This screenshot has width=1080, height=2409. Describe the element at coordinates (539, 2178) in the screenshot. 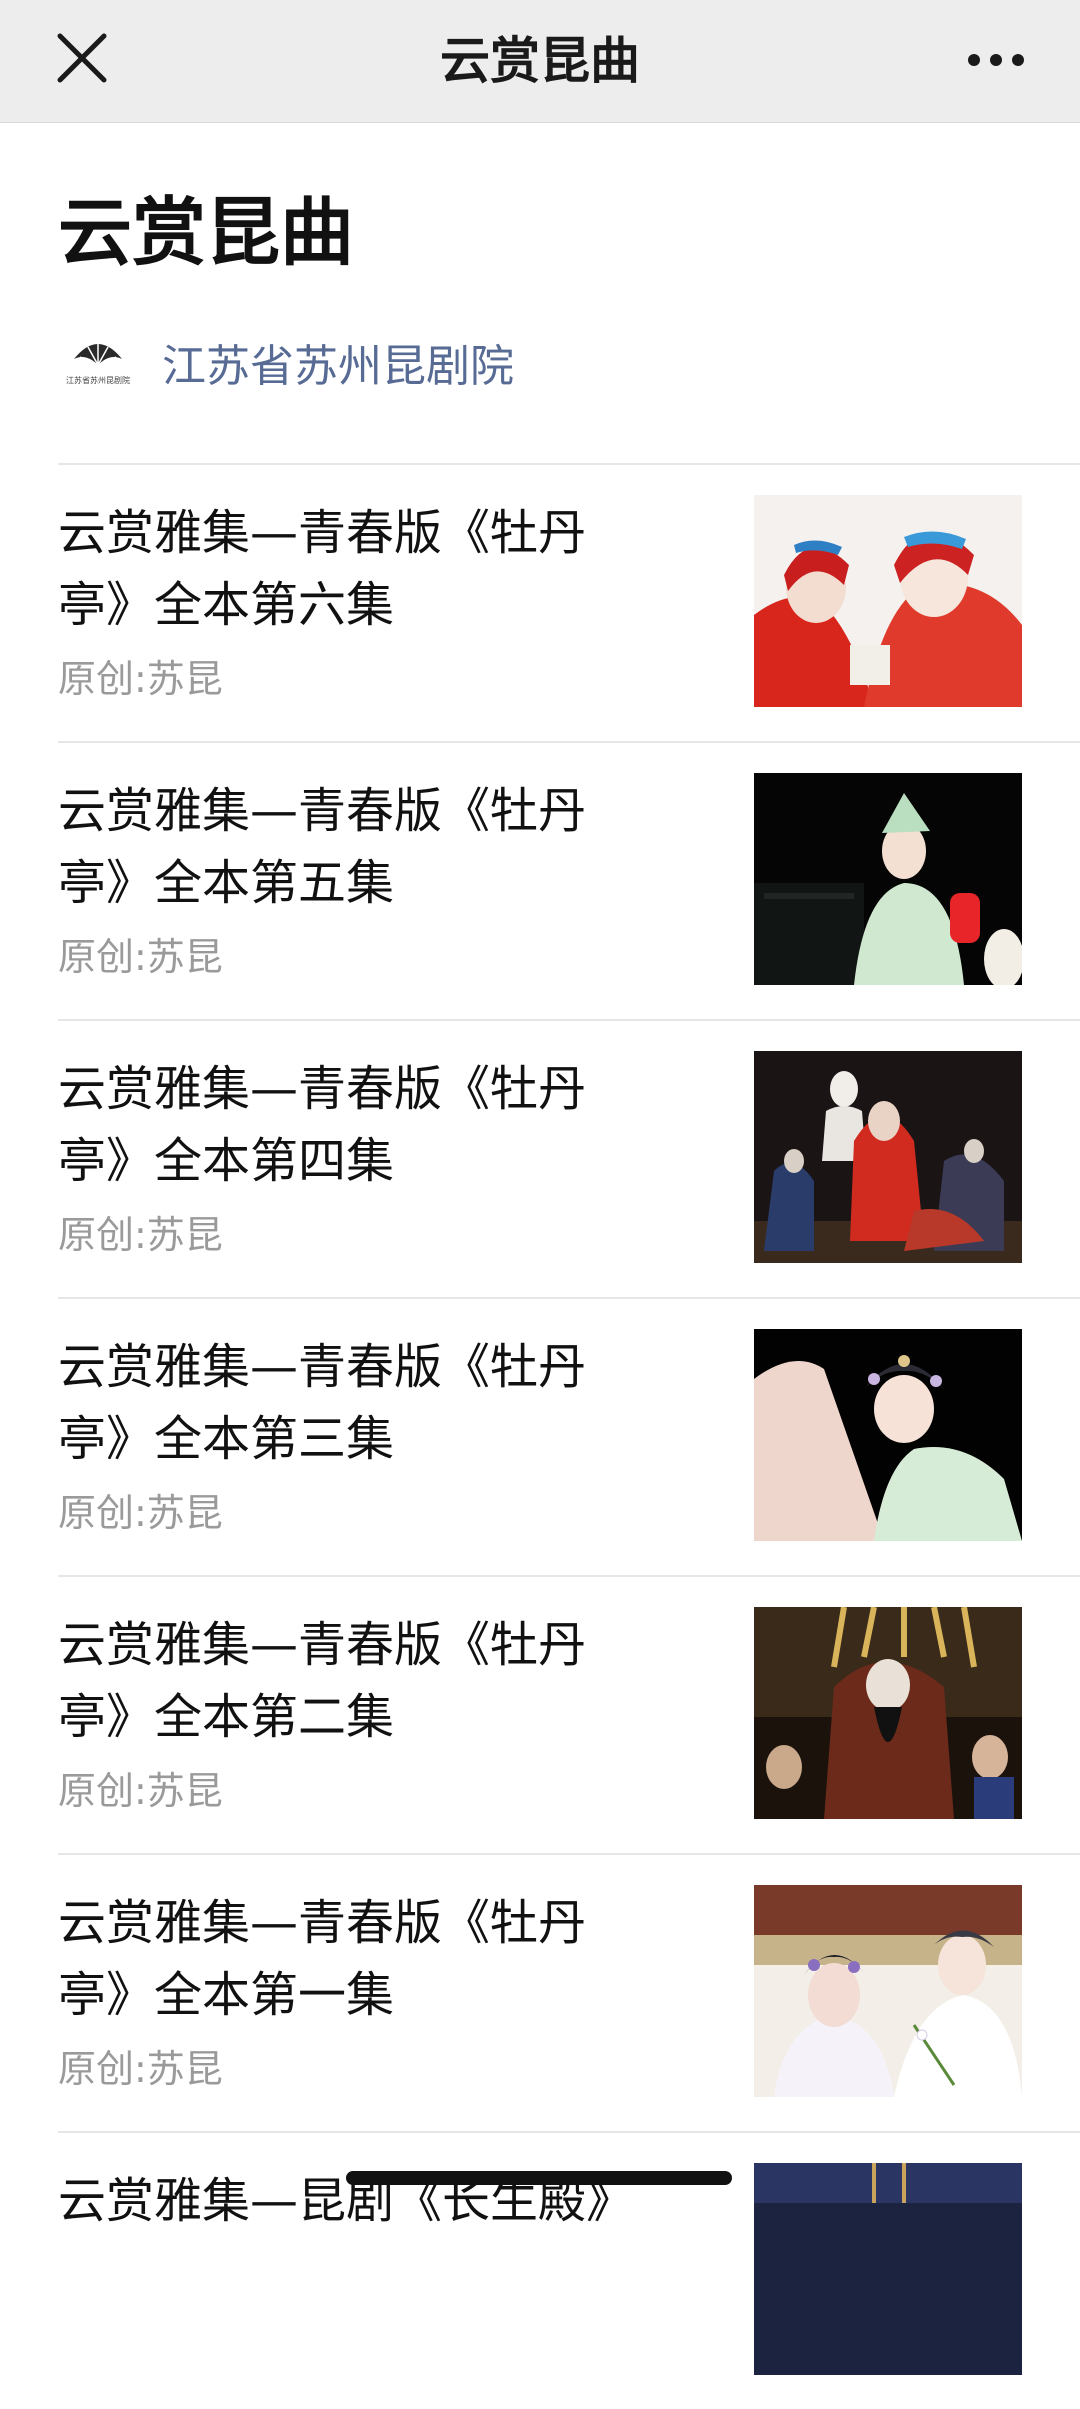

I see `home-indicator` at that location.